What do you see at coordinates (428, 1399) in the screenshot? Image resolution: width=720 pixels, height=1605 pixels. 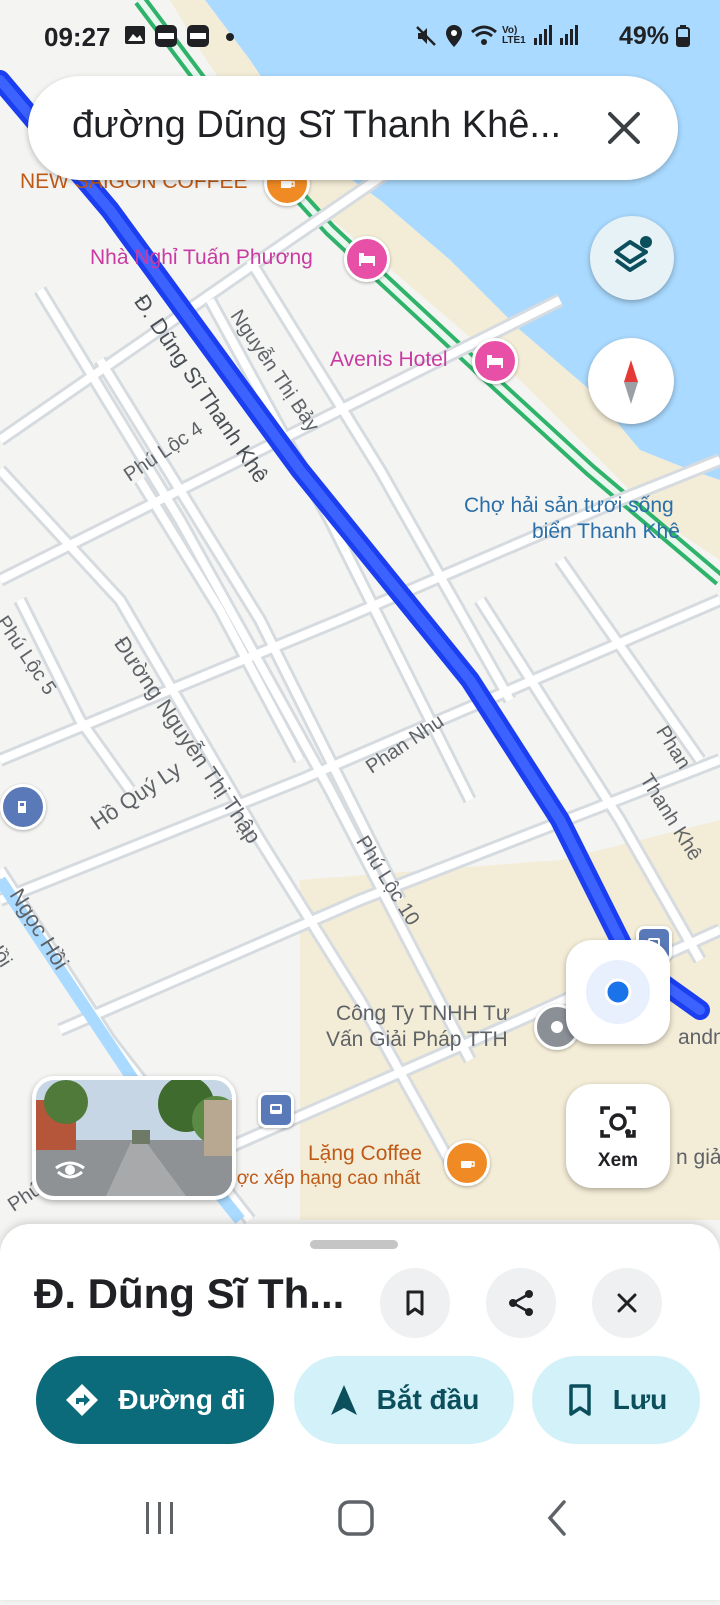 I see `start-label: Bắt đầu` at bounding box center [428, 1399].